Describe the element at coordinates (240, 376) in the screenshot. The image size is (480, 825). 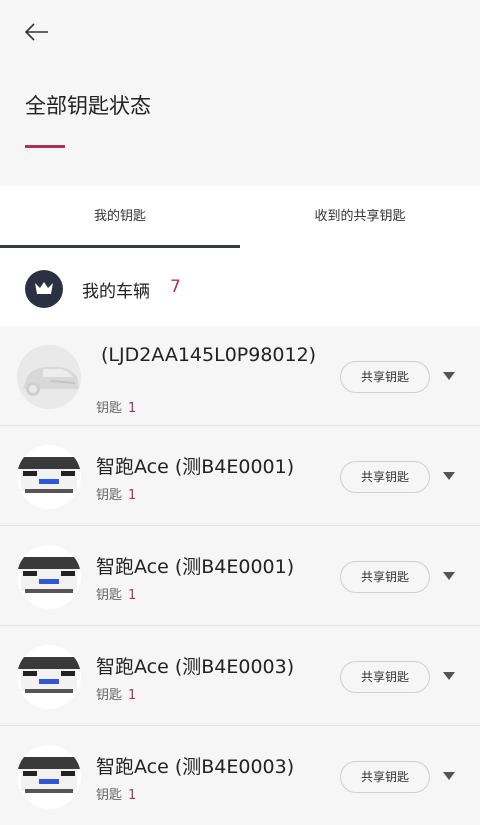
I see `vehicle-card: (LJD2AA145L0P98012) 钥匙 1 共享钥匙` at that location.